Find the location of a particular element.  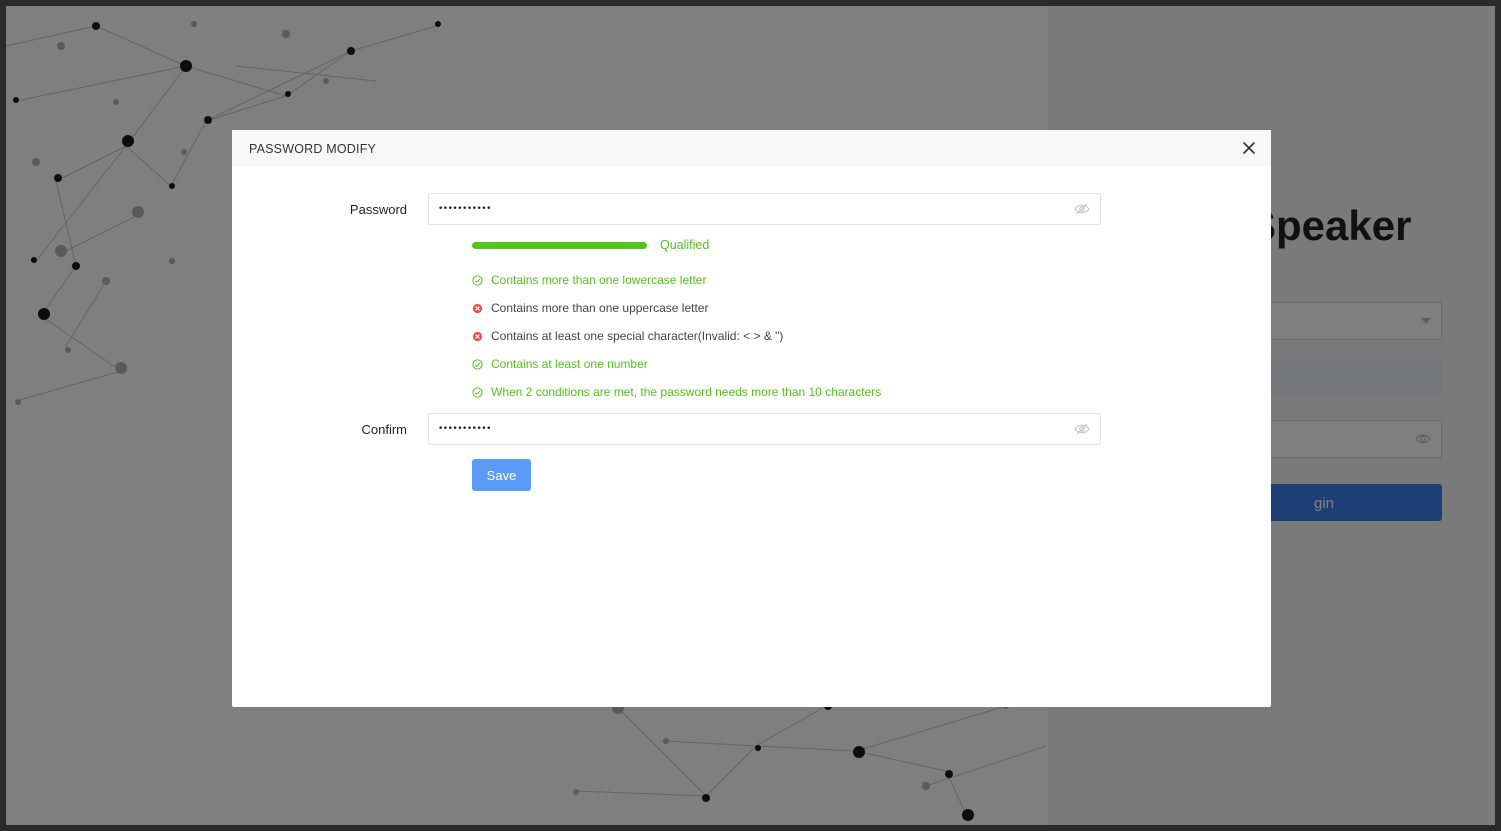

rule-uppercase: Contains more than one uppercase letter is located at coordinates (590, 308).